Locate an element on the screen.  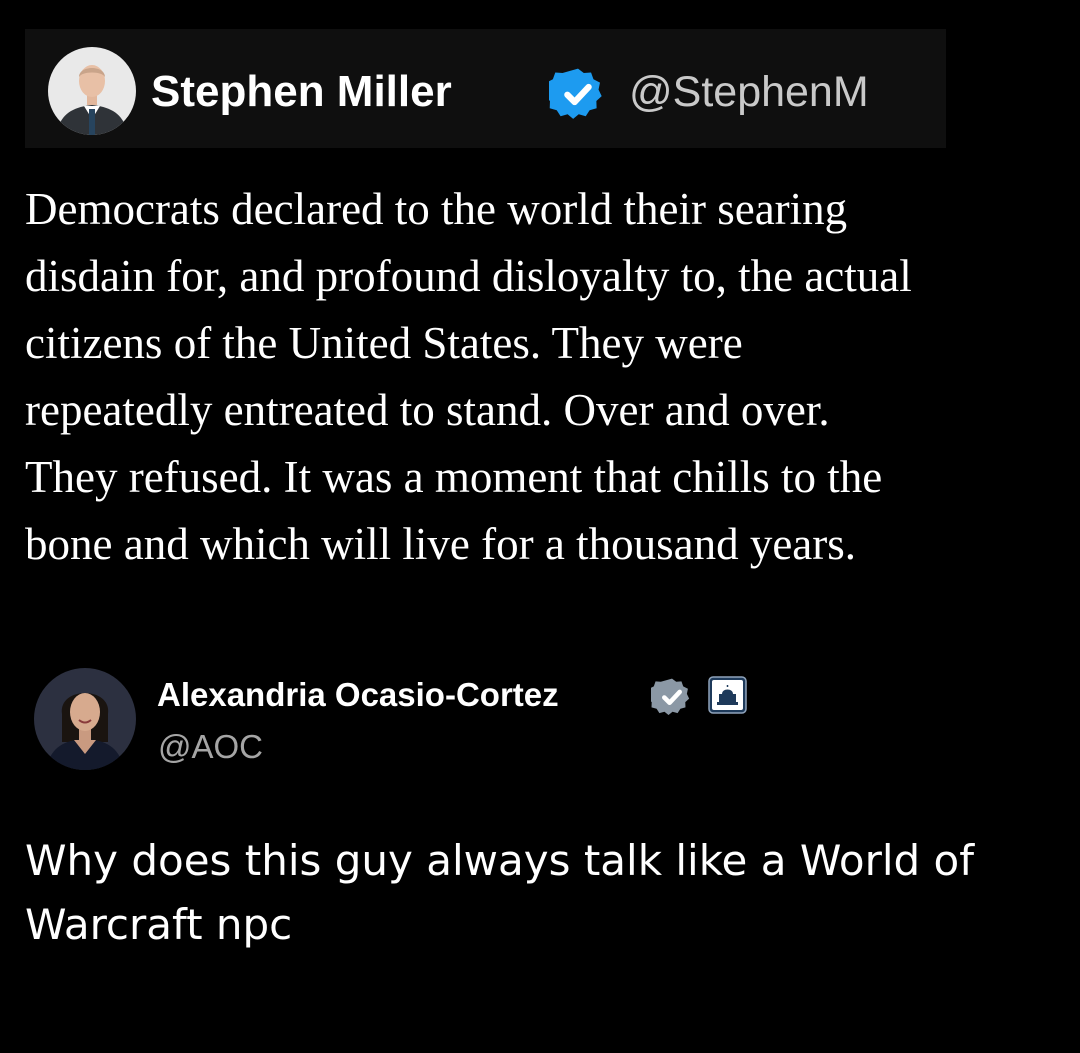
post-text-line: citizens of the United States. They were is located at coordinates (384, 343).